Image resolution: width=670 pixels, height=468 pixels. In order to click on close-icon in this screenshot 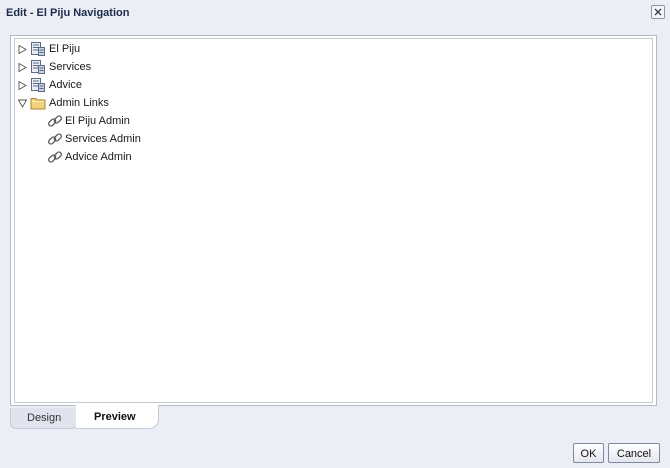, I will do `click(658, 12)`.